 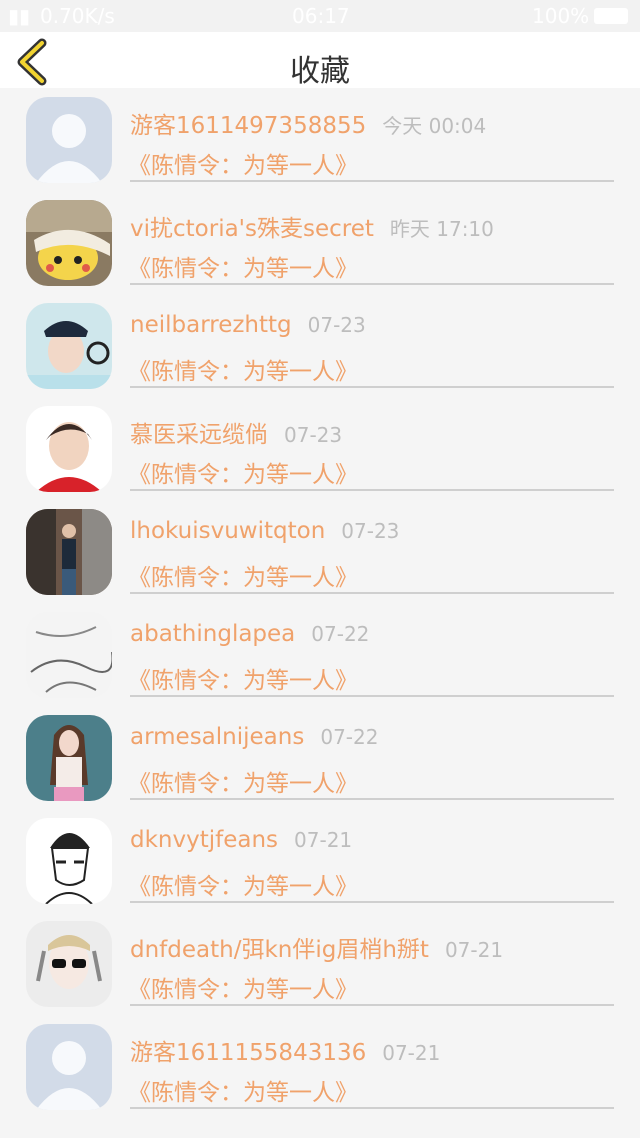 I want to click on user-name-line: vi扰ctoria's殊麦secret 昨天 17:10, so click(x=312, y=226).